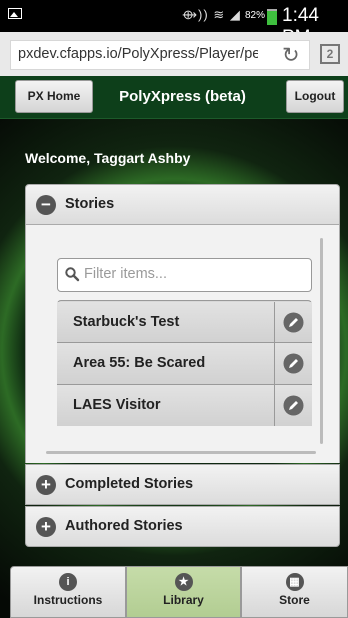 The image size is (348, 618). Describe the element at coordinates (68, 582) in the screenshot. I see `info-icon: i` at that location.